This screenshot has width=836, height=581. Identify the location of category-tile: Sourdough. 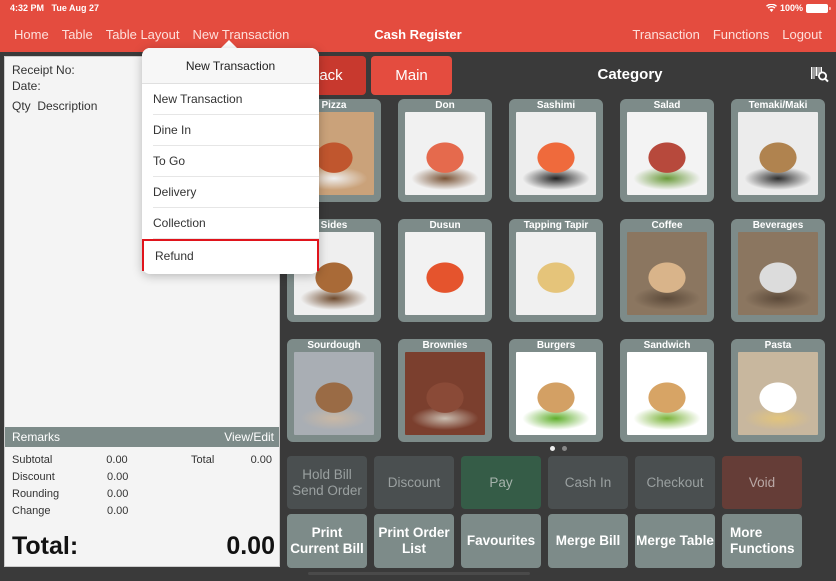
(334, 390).